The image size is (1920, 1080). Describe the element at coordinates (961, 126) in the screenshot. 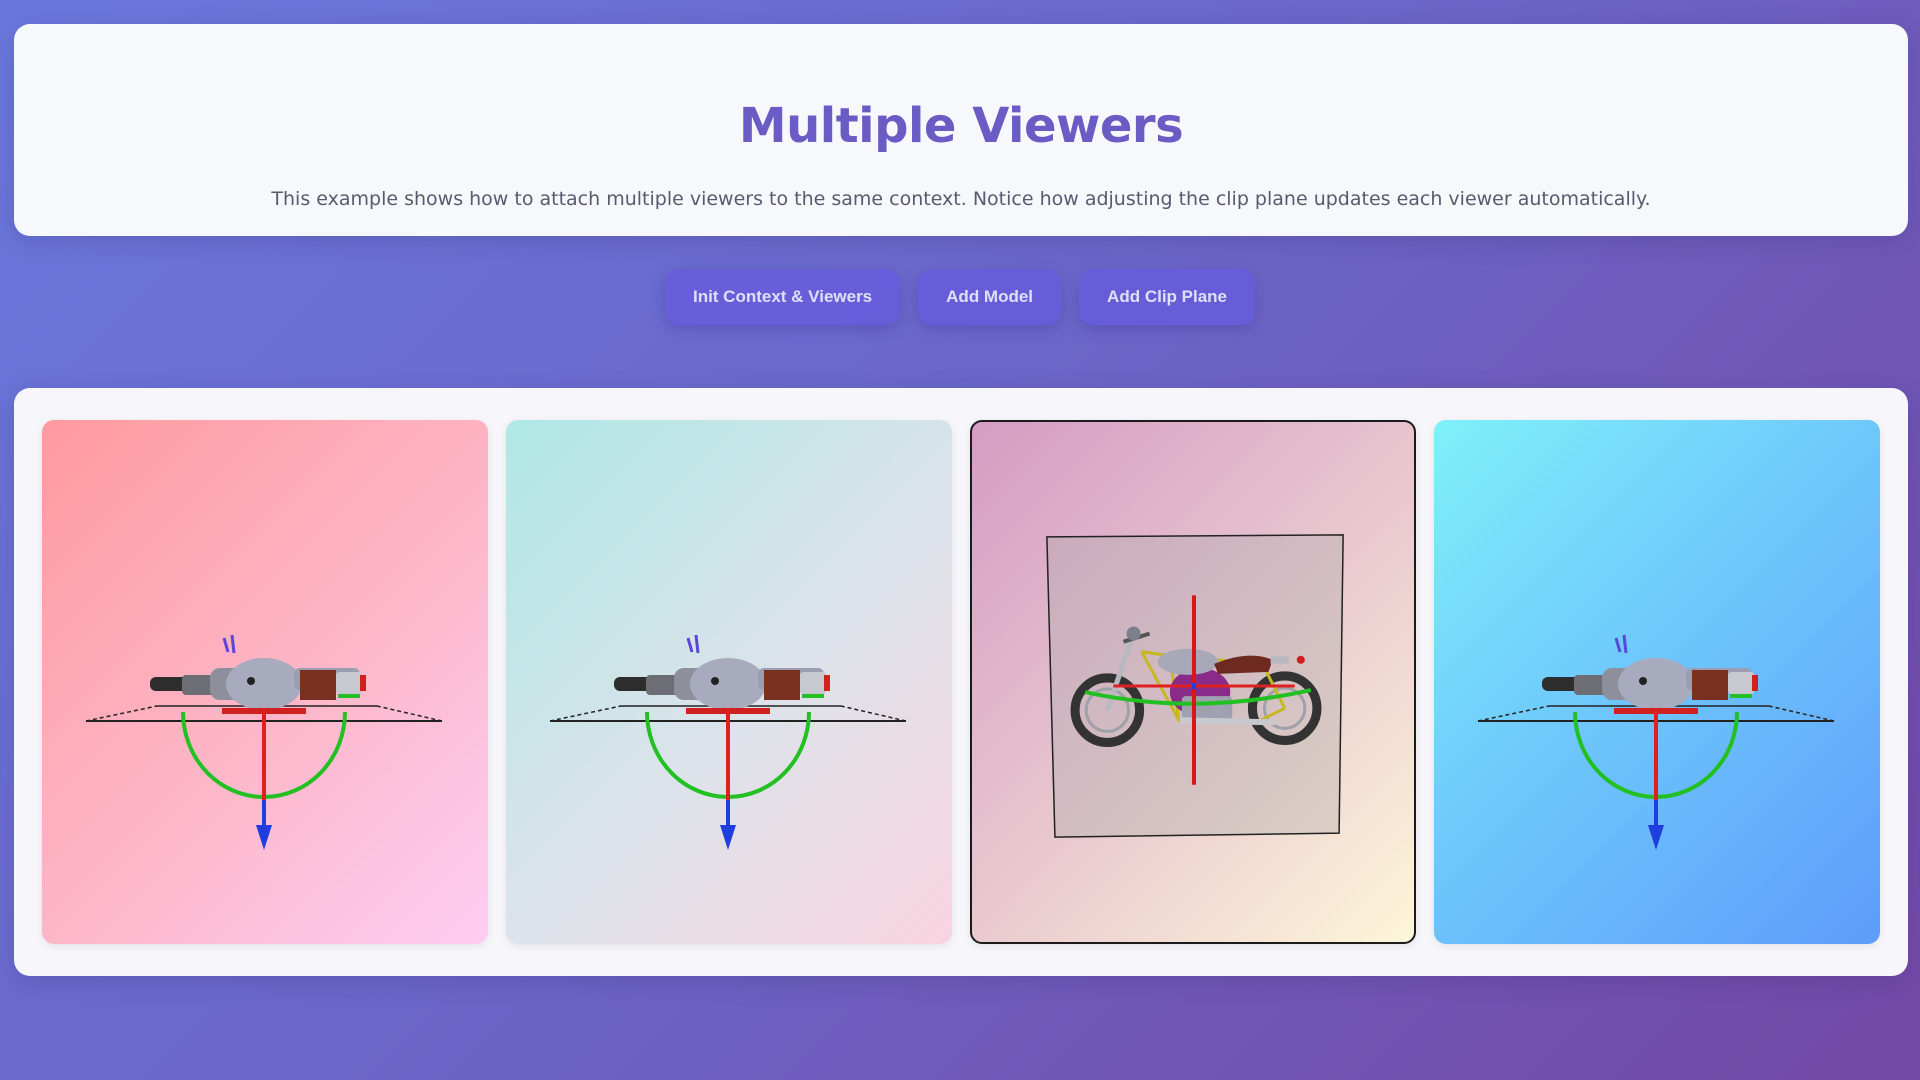

I see `page-title: Multiple Viewers` at that location.